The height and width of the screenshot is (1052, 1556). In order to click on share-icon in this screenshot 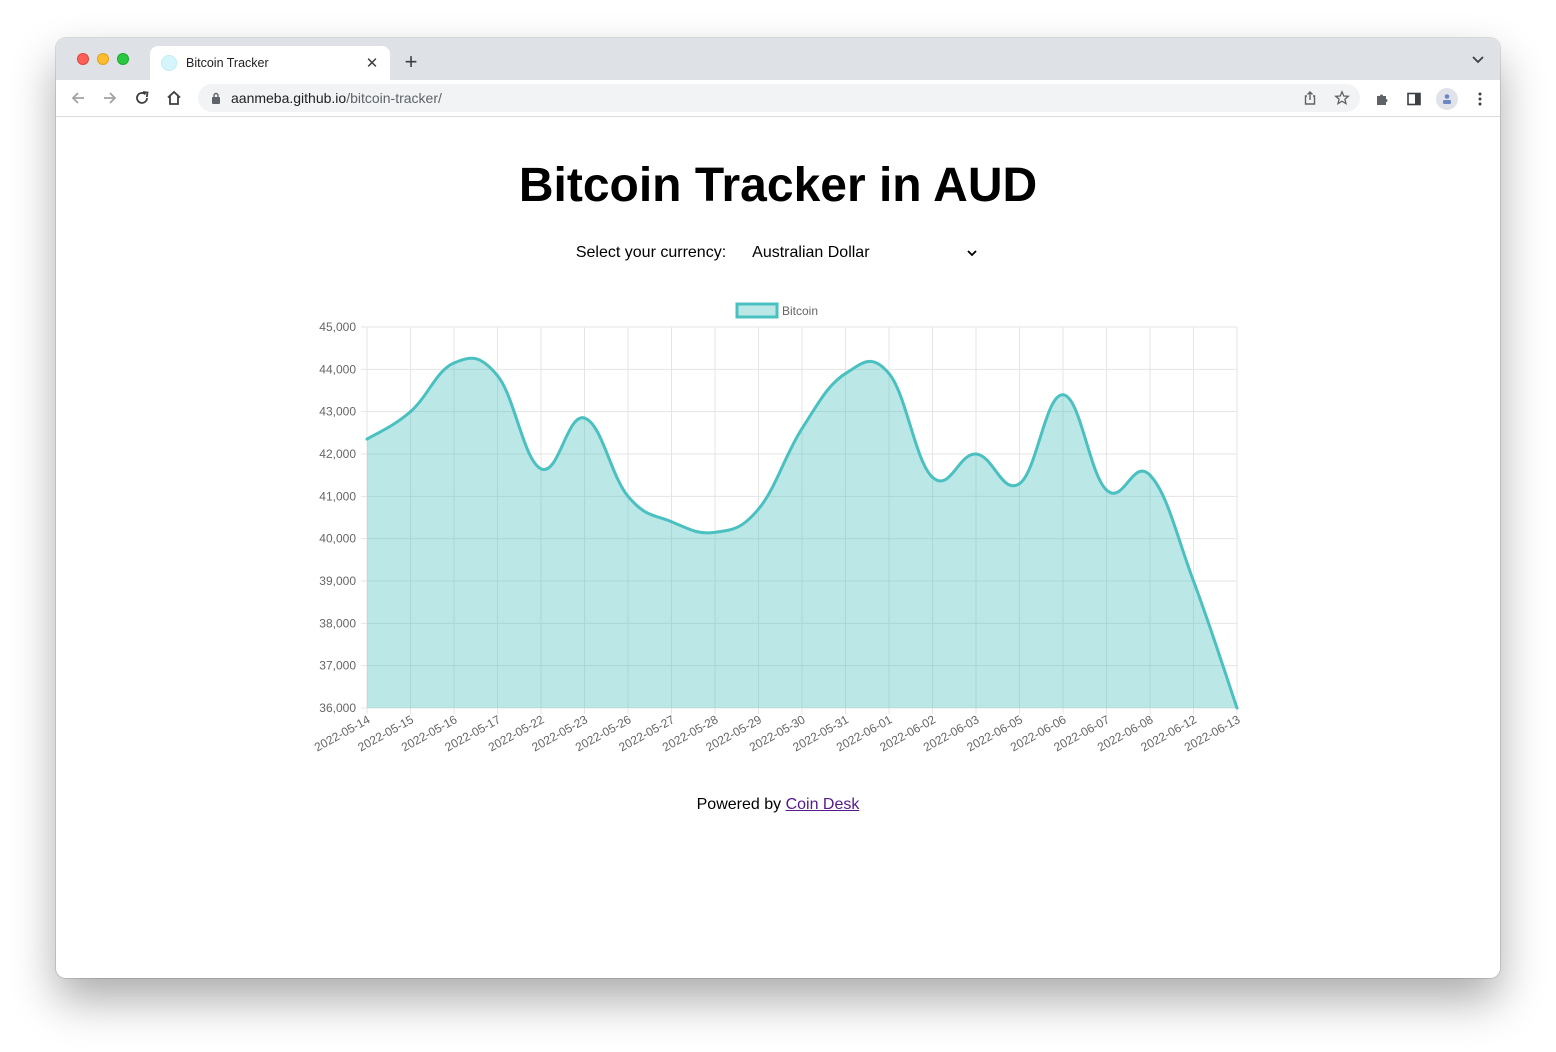, I will do `click(1310, 98)`.